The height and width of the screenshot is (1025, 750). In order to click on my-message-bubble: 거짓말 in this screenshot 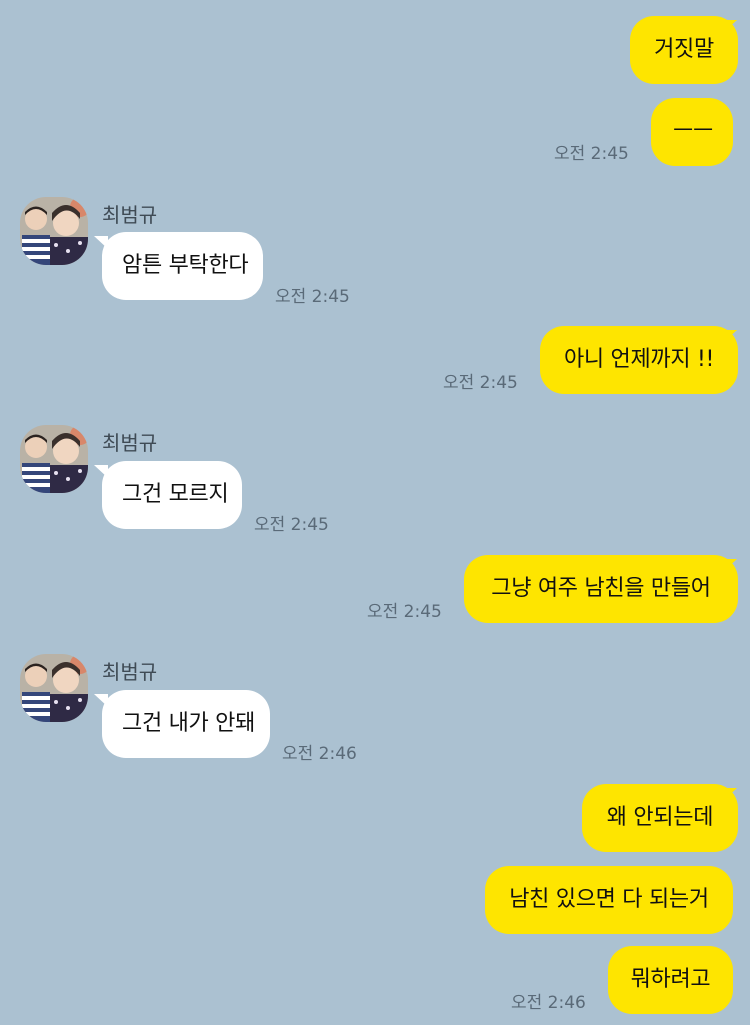, I will do `click(684, 50)`.